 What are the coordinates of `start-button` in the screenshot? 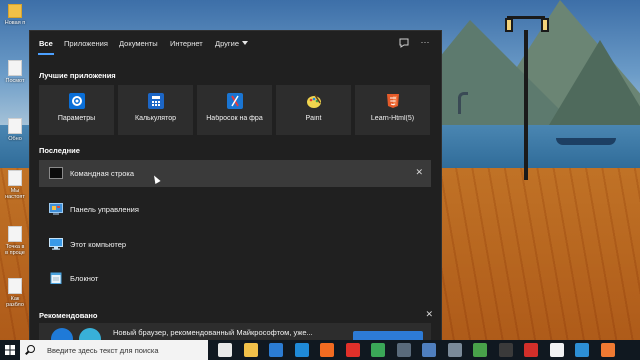 It's located at (10, 350).